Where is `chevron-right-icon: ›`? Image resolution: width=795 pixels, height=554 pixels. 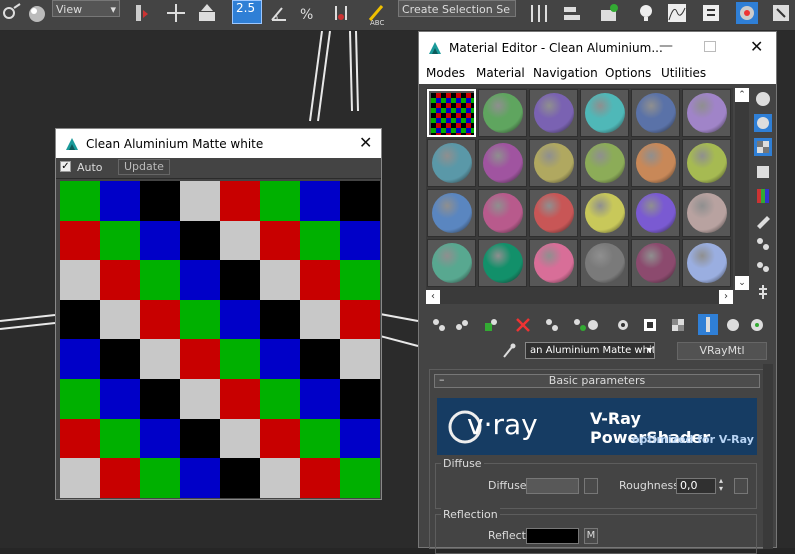 chevron-right-icon: › is located at coordinates (726, 297).